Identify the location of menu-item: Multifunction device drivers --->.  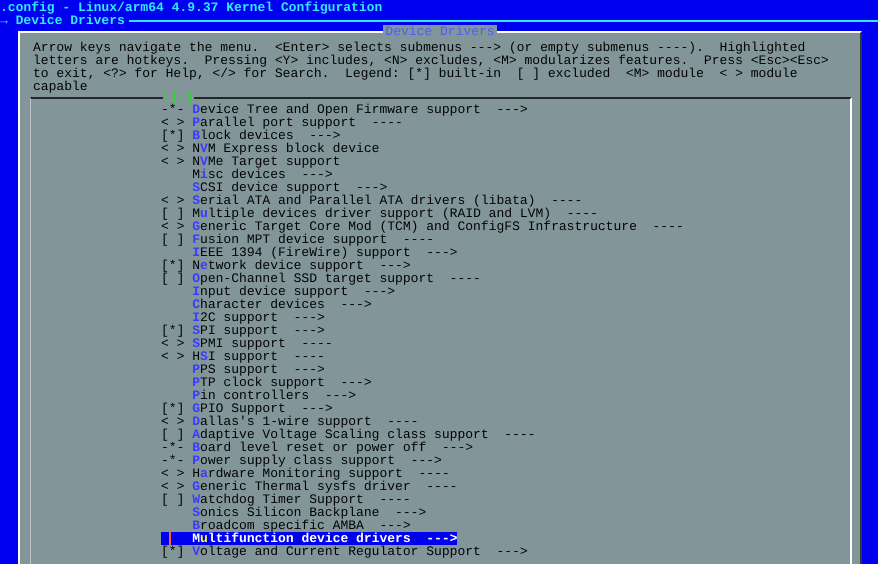
(309, 538).